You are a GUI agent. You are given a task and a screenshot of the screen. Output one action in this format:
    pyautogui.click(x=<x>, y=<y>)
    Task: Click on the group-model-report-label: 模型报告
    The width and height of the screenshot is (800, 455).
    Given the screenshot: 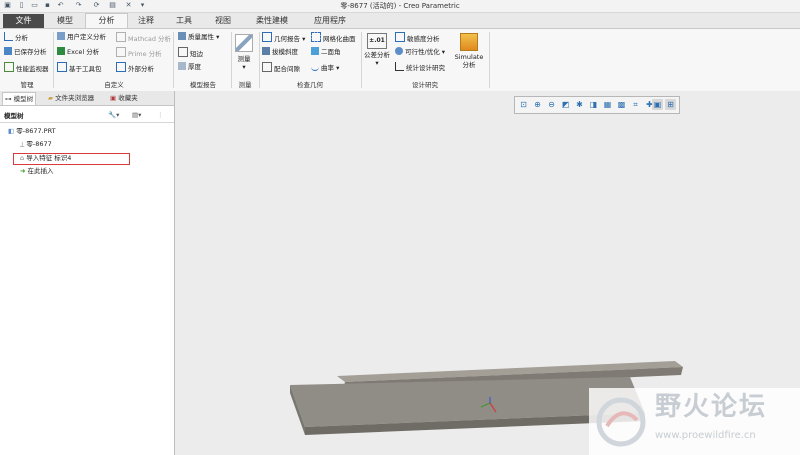 What is the action you would take?
    pyautogui.click(x=203, y=85)
    